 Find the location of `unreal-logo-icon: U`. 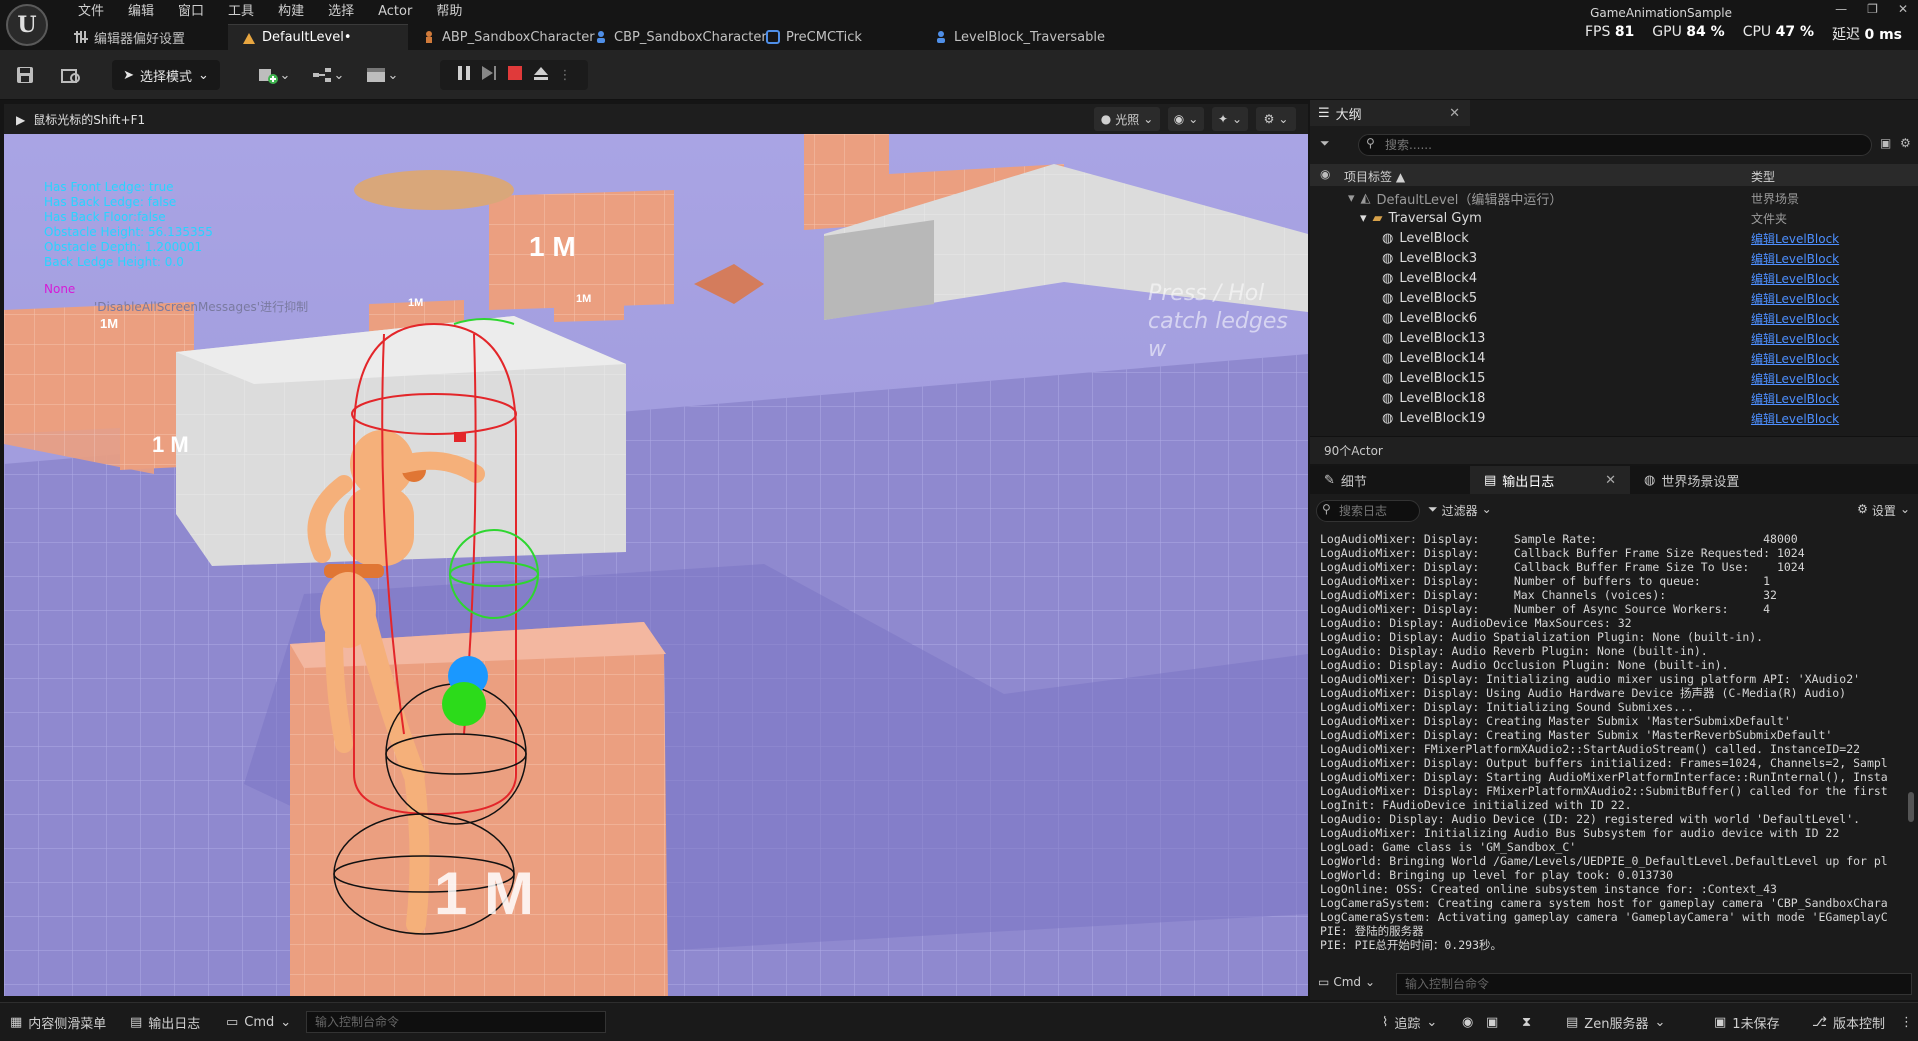

unreal-logo-icon: U is located at coordinates (27, 25).